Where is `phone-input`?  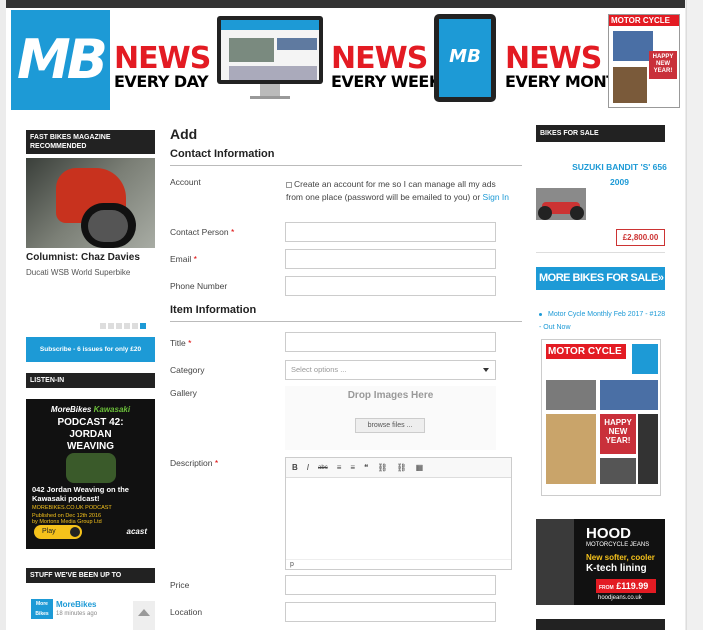
phone-input is located at coordinates (390, 286).